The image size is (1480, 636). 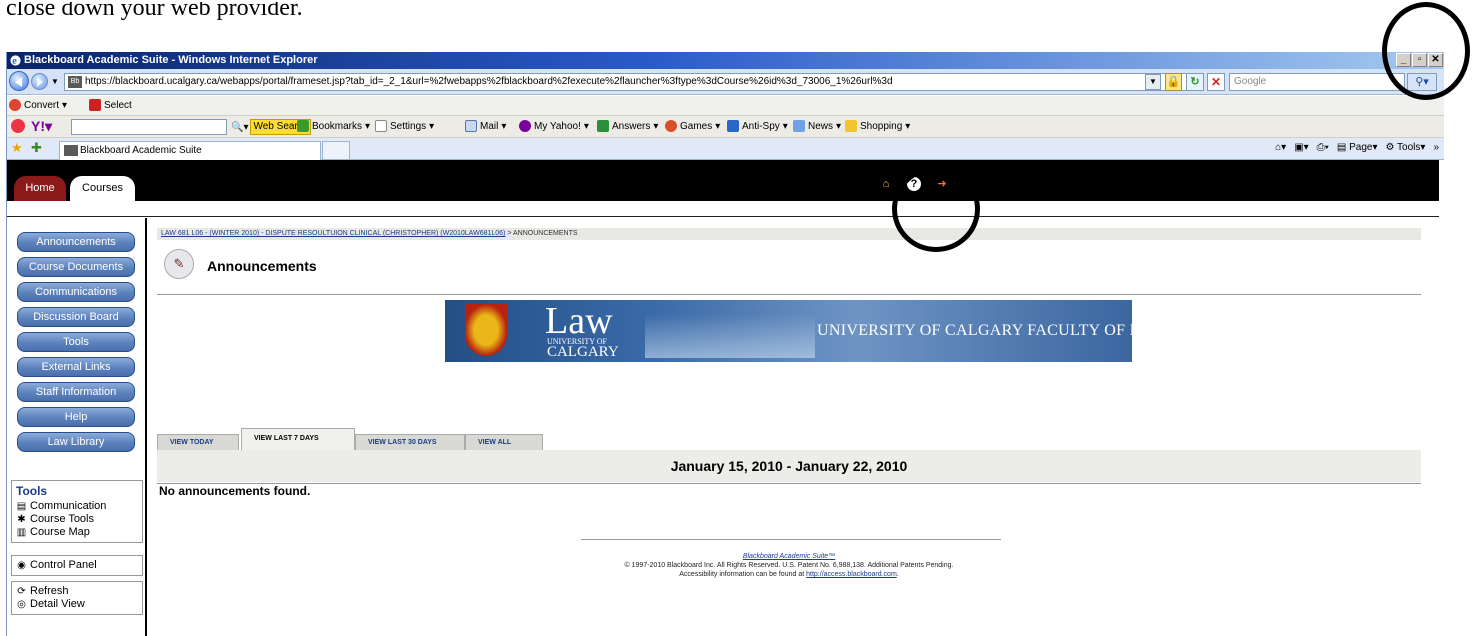 What do you see at coordinates (877, 126) in the screenshot?
I see `shopping-menu: Shopping ▾` at bounding box center [877, 126].